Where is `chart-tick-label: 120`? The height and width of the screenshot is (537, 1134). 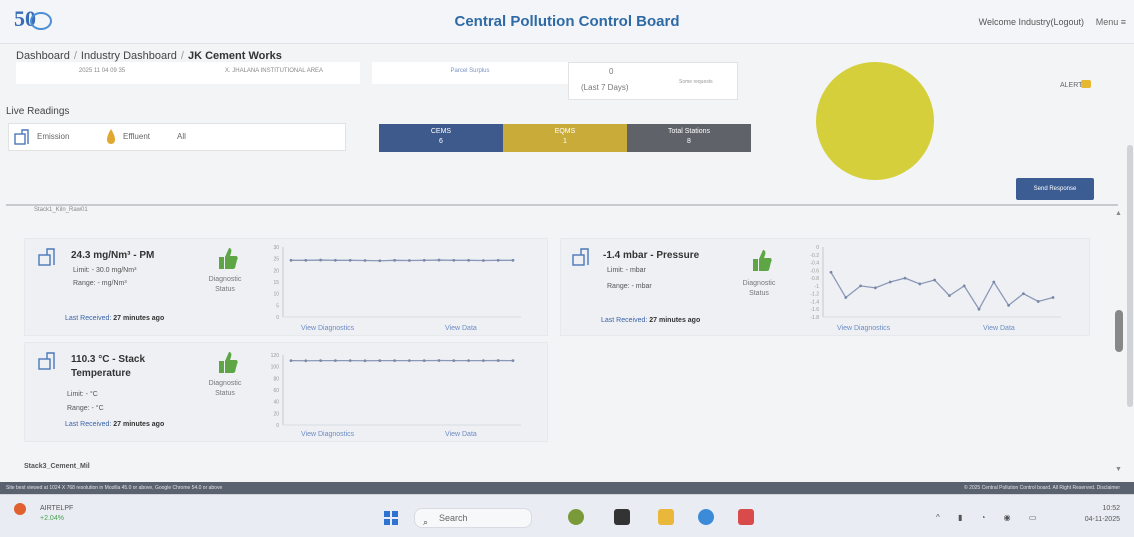 chart-tick-label: 120 is located at coordinates (275, 356).